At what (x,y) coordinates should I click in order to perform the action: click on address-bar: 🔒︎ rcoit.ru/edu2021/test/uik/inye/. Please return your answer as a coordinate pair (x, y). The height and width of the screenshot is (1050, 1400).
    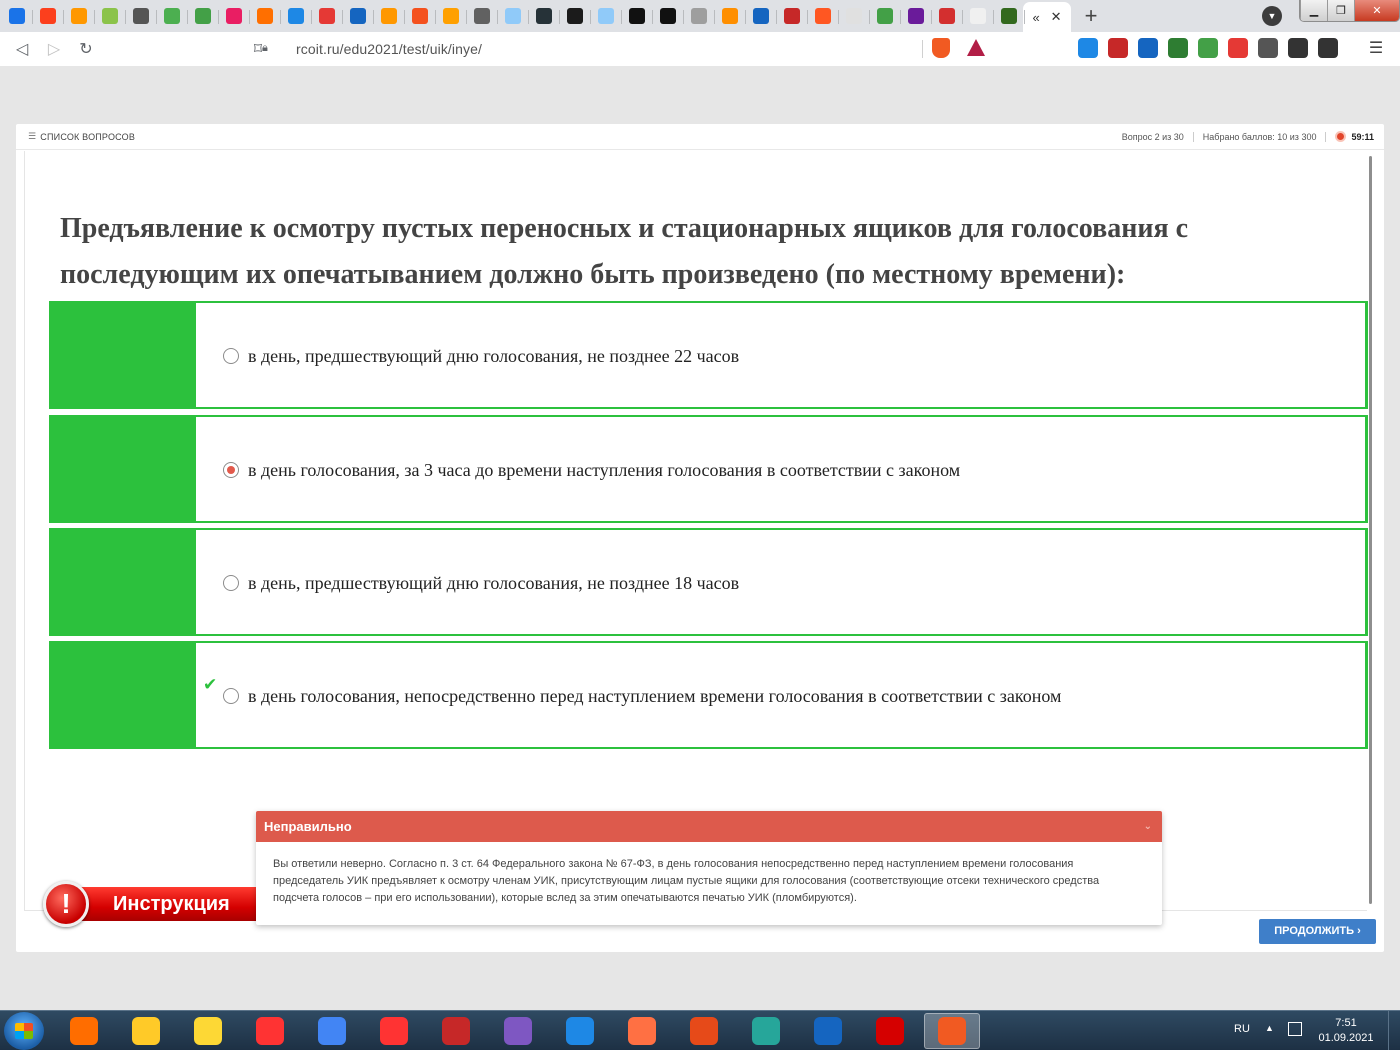
    Looking at the image, I should click on (627, 49).